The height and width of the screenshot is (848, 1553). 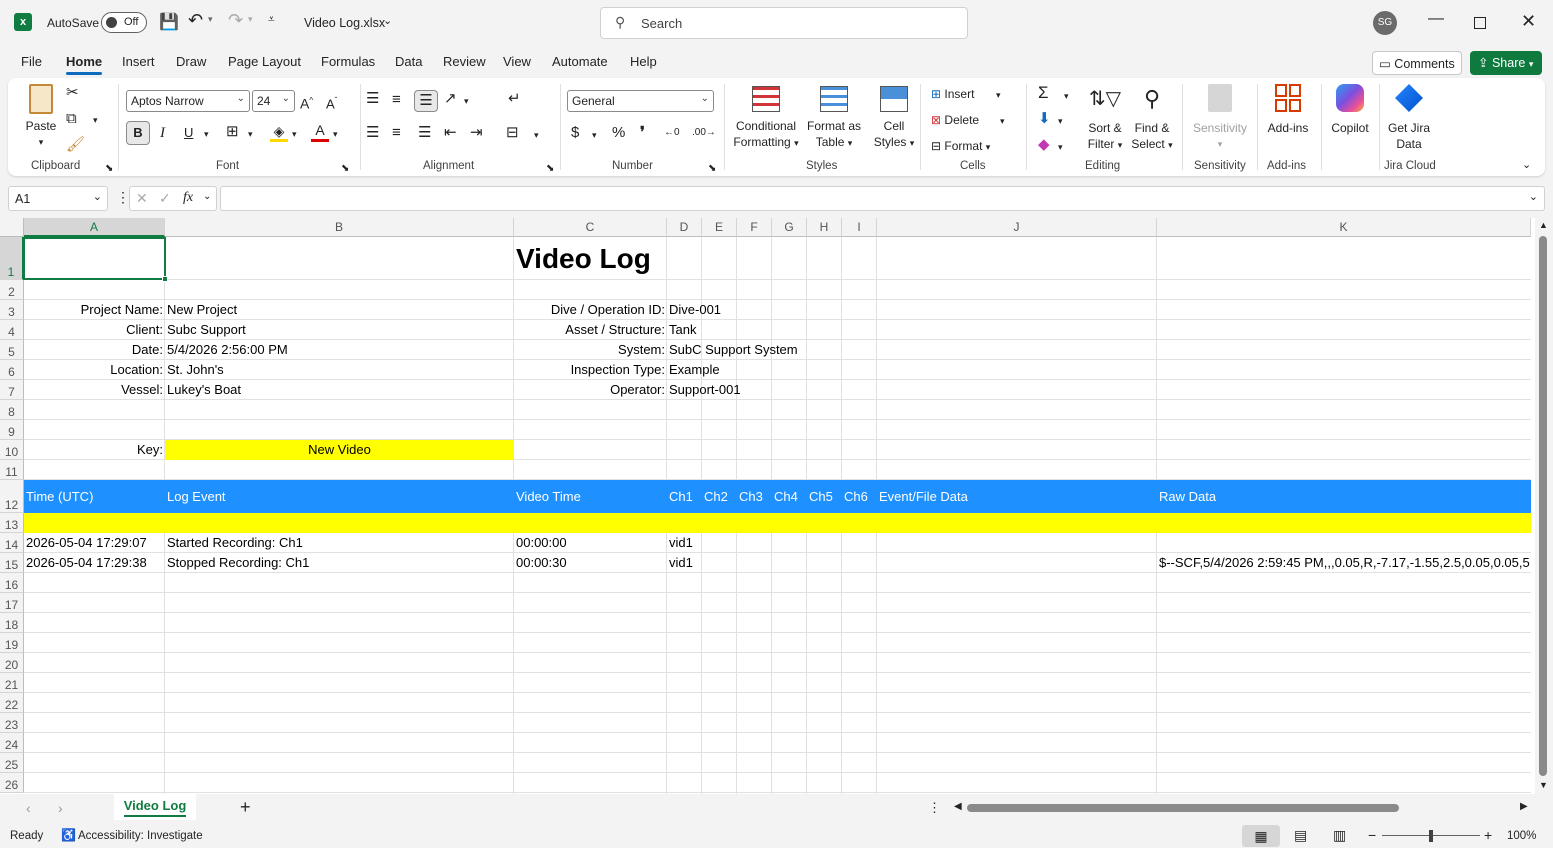 What do you see at coordinates (372, 133) in the screenshot?
I see `align-left-icon: ☰` at bounding box center [372, 133].